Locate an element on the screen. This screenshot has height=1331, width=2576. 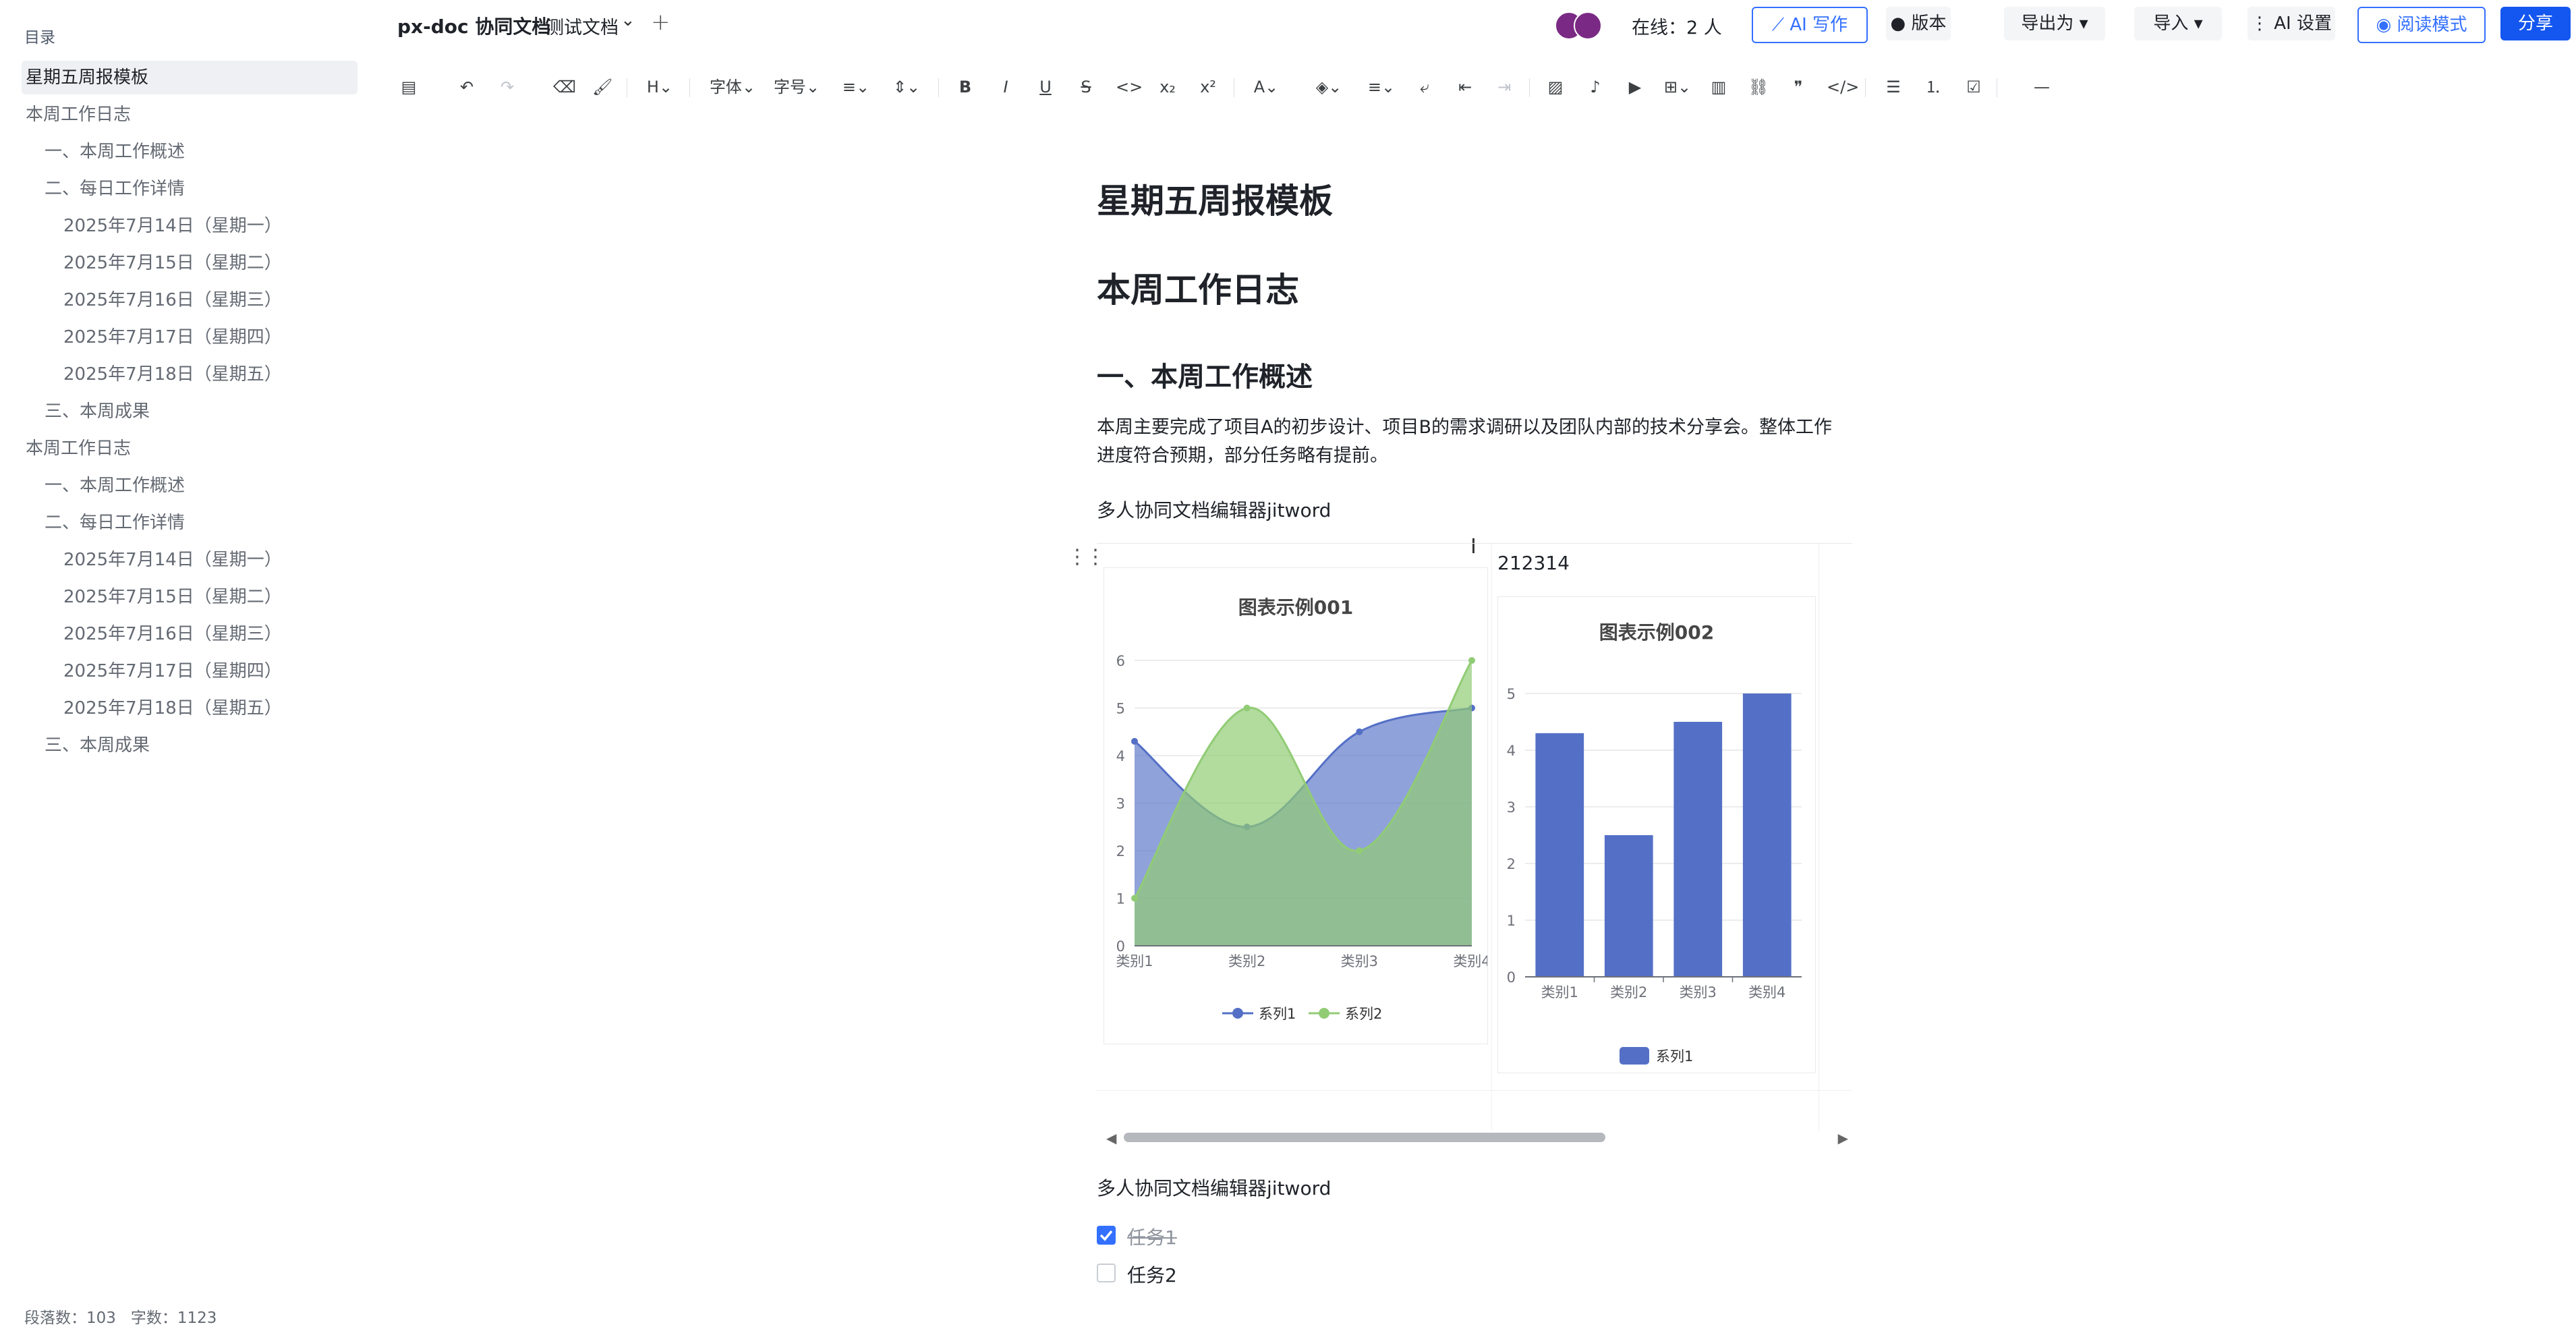
font-family-select: 字体⌄ is located at coordinates (732, 87).